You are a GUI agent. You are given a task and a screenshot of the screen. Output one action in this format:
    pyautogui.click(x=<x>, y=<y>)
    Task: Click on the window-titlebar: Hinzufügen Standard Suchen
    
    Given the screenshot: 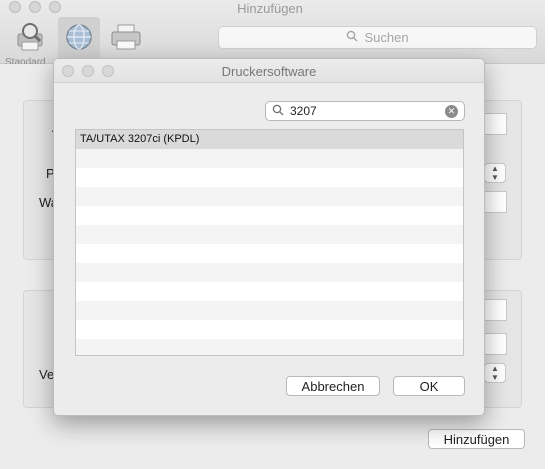 What is the action you would take?
    pyautogui.click(x=272, y=34)
    